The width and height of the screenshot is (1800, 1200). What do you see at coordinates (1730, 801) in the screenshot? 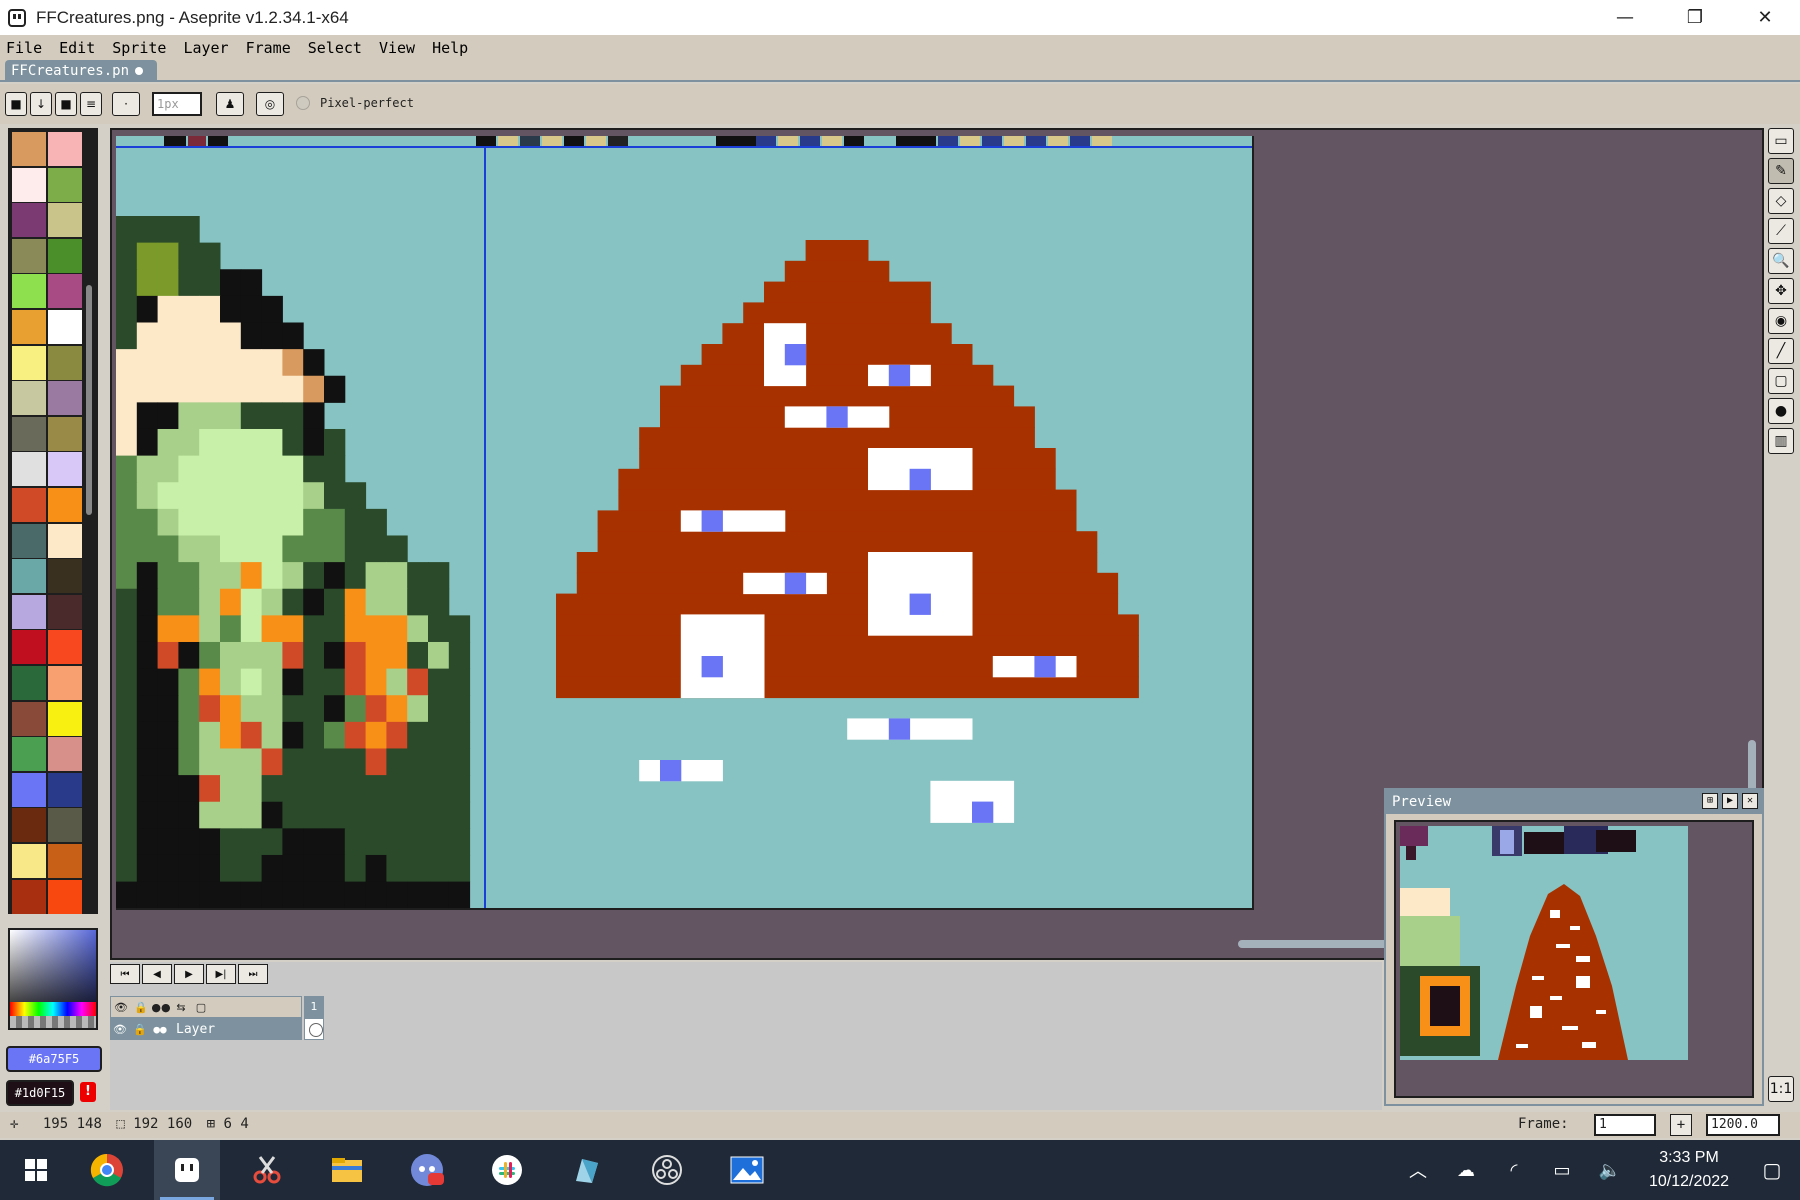
I see `preview-play-icon: ▶` at bounding box center [1730, 801].